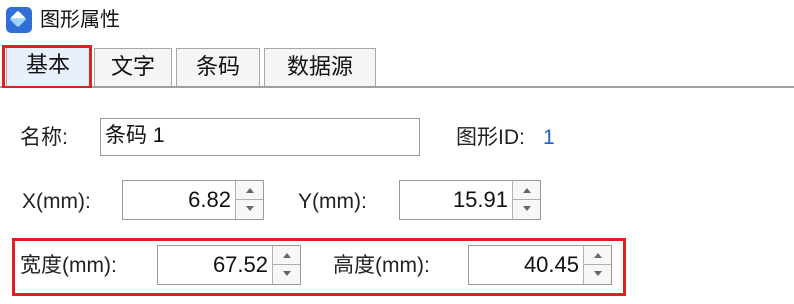  I want to click on width-label: 宽度(mm):, so click(68, 265).